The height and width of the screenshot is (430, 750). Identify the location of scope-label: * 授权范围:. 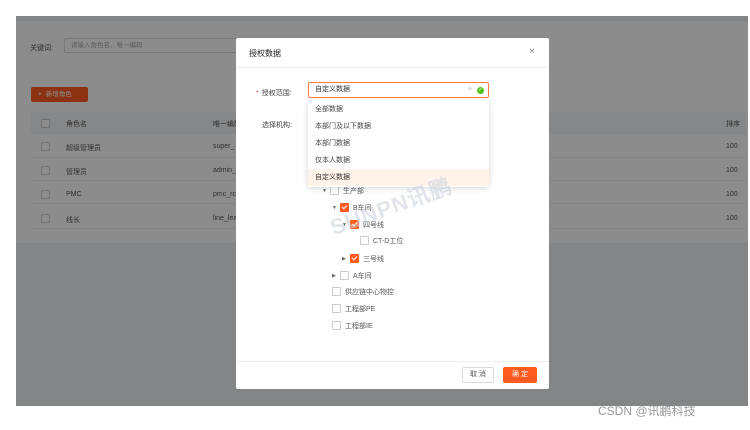
(274, 93).